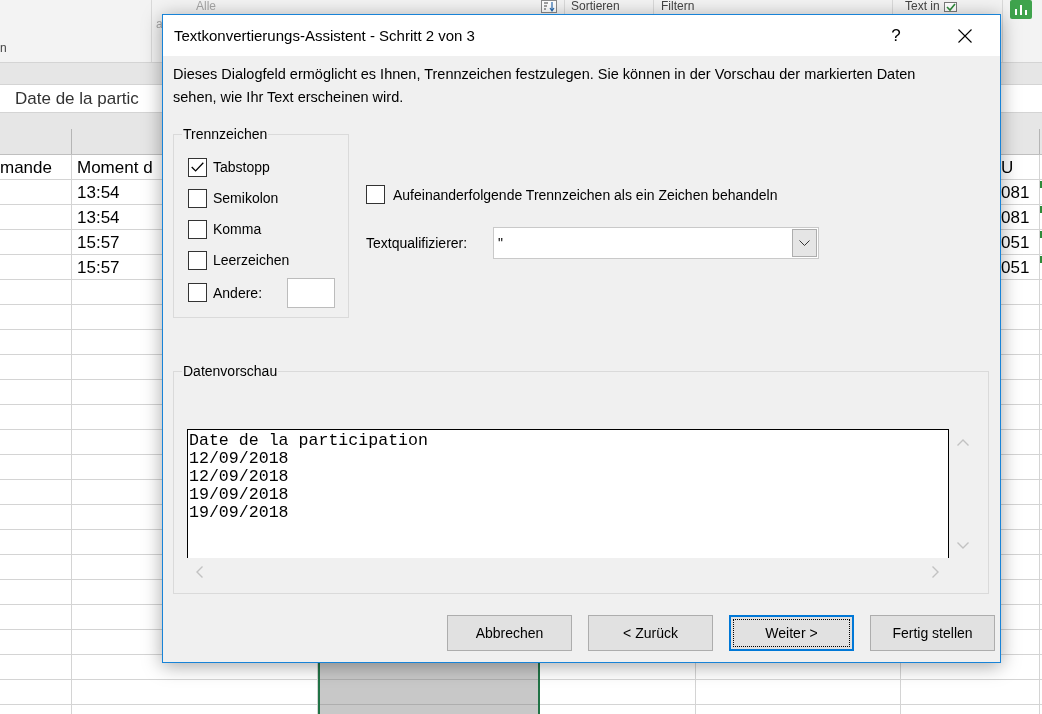 Image resolution: width=1042 pixels, height=714 pixels. Describe the element at coordinates (241, 167) in the screenshot. I see `checkbox-label: Tabstopp` at that location.